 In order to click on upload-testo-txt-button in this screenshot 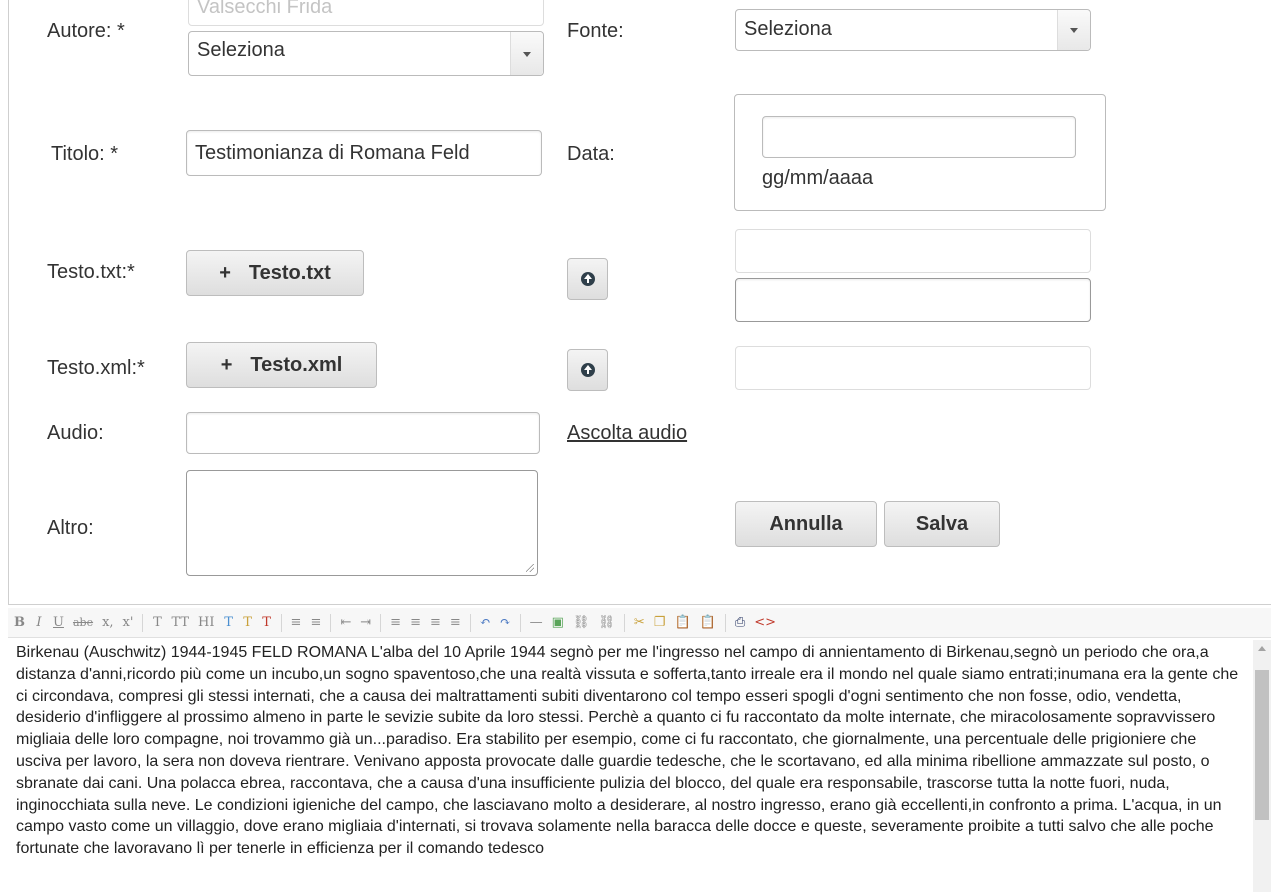, I will do `click(587, 279)`.